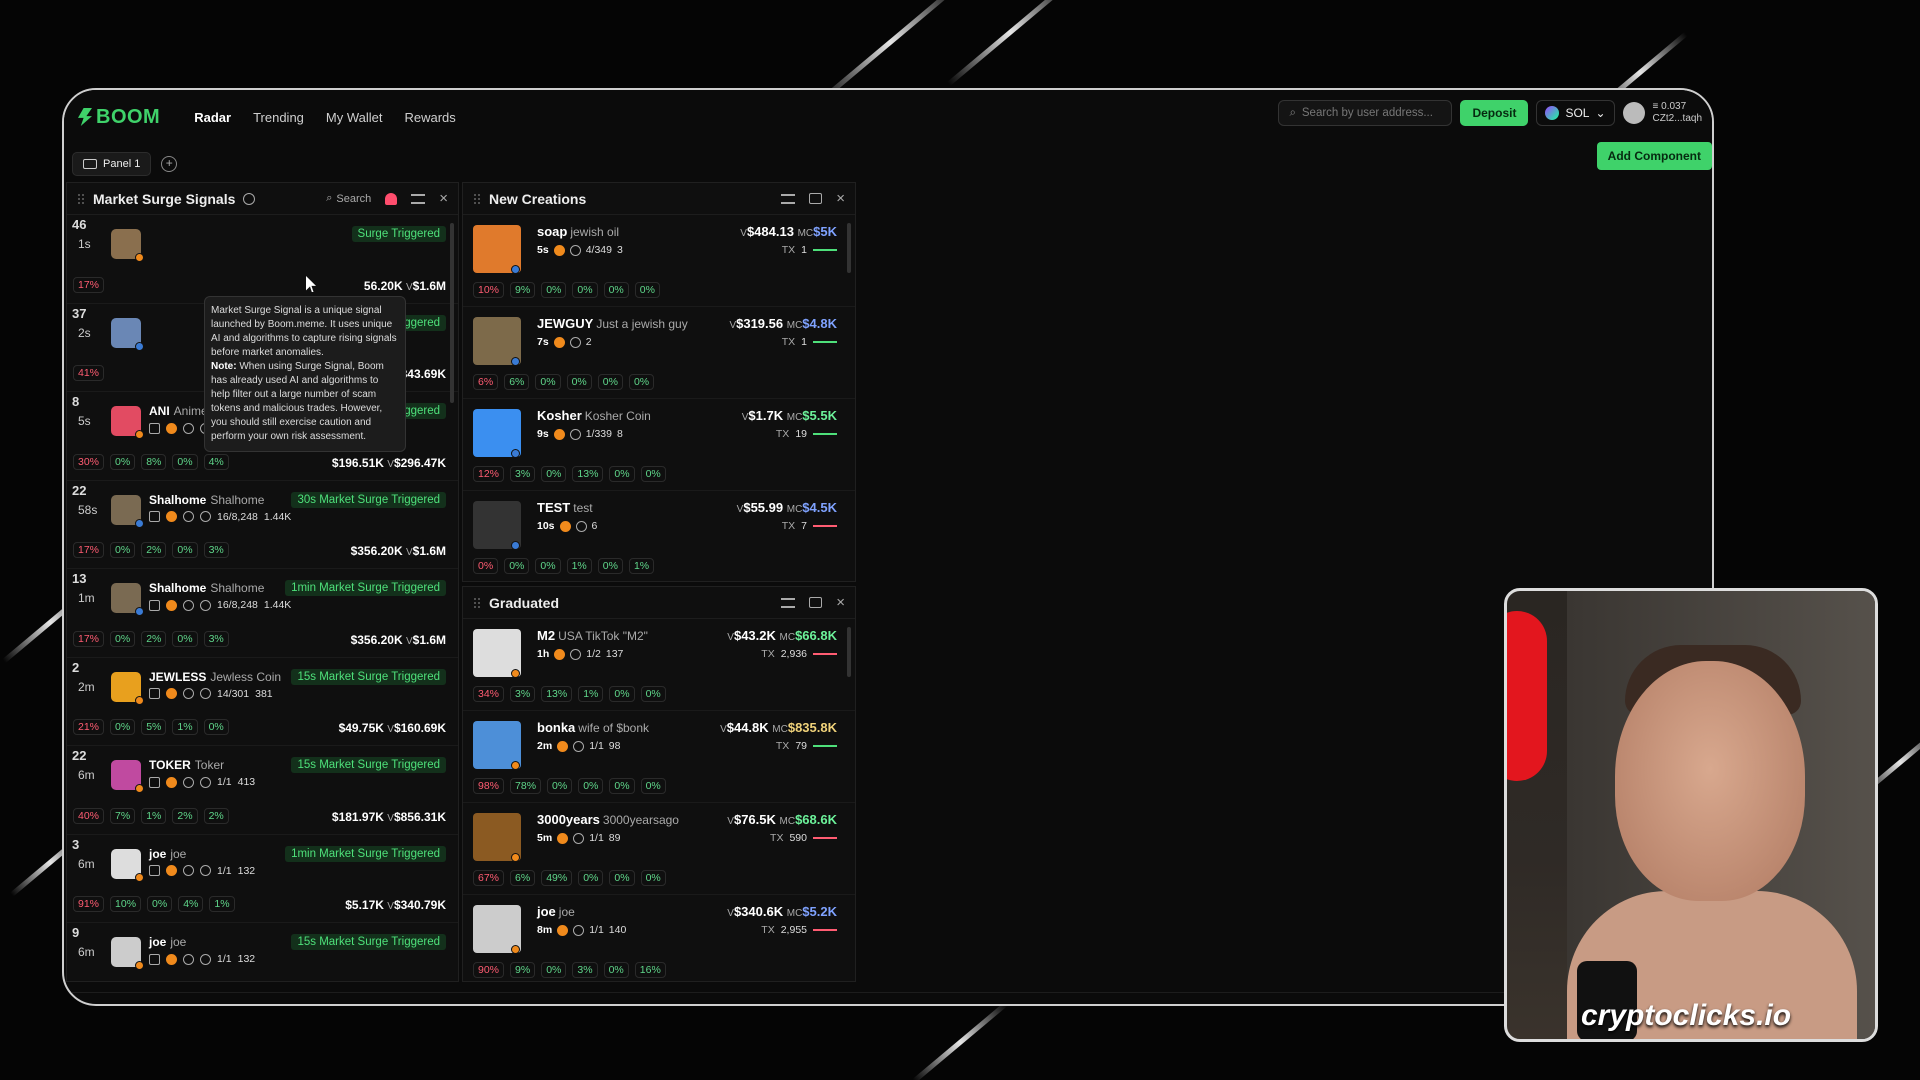 The width and height of the screenshot is (1920, 1080). Describe the element at coordinates (325, 117) in the screenshot. I see `main-nav: Radar Trending My Wallet Rewards` at that location.